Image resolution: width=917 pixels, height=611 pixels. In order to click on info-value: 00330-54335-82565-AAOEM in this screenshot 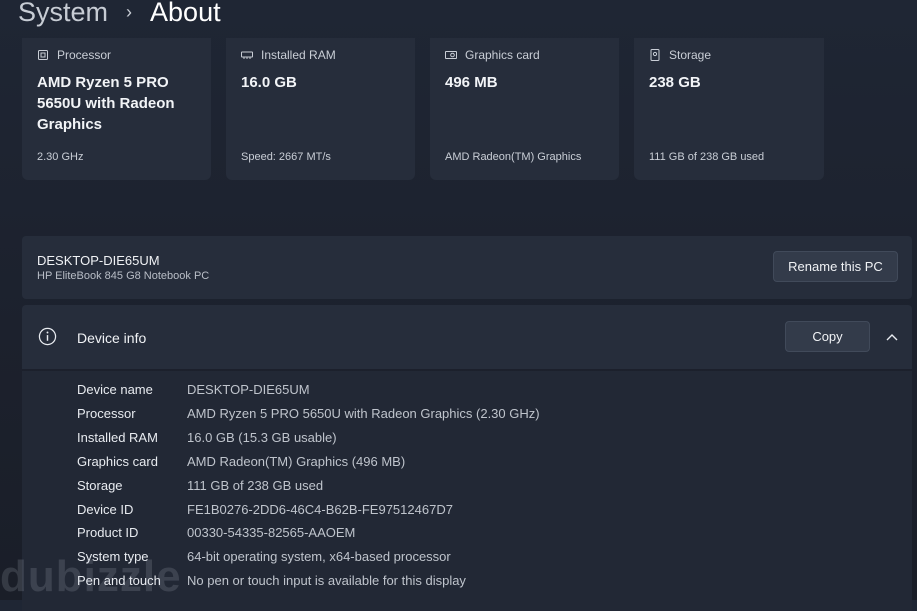, I will do `click(271, 532)`.